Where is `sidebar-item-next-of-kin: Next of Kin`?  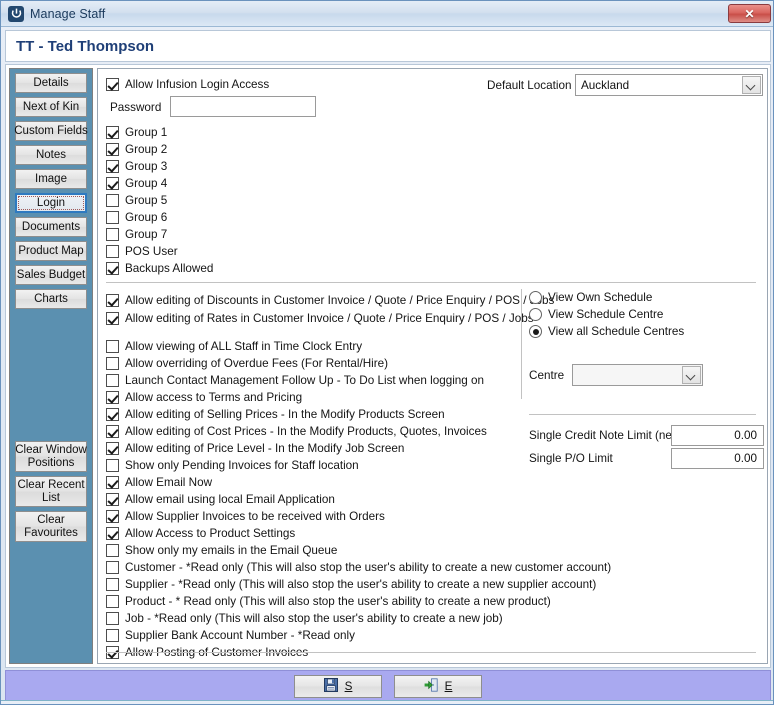 sidebar-item-next-of-kin: Next of Kin is located at coordinates (51, 107).